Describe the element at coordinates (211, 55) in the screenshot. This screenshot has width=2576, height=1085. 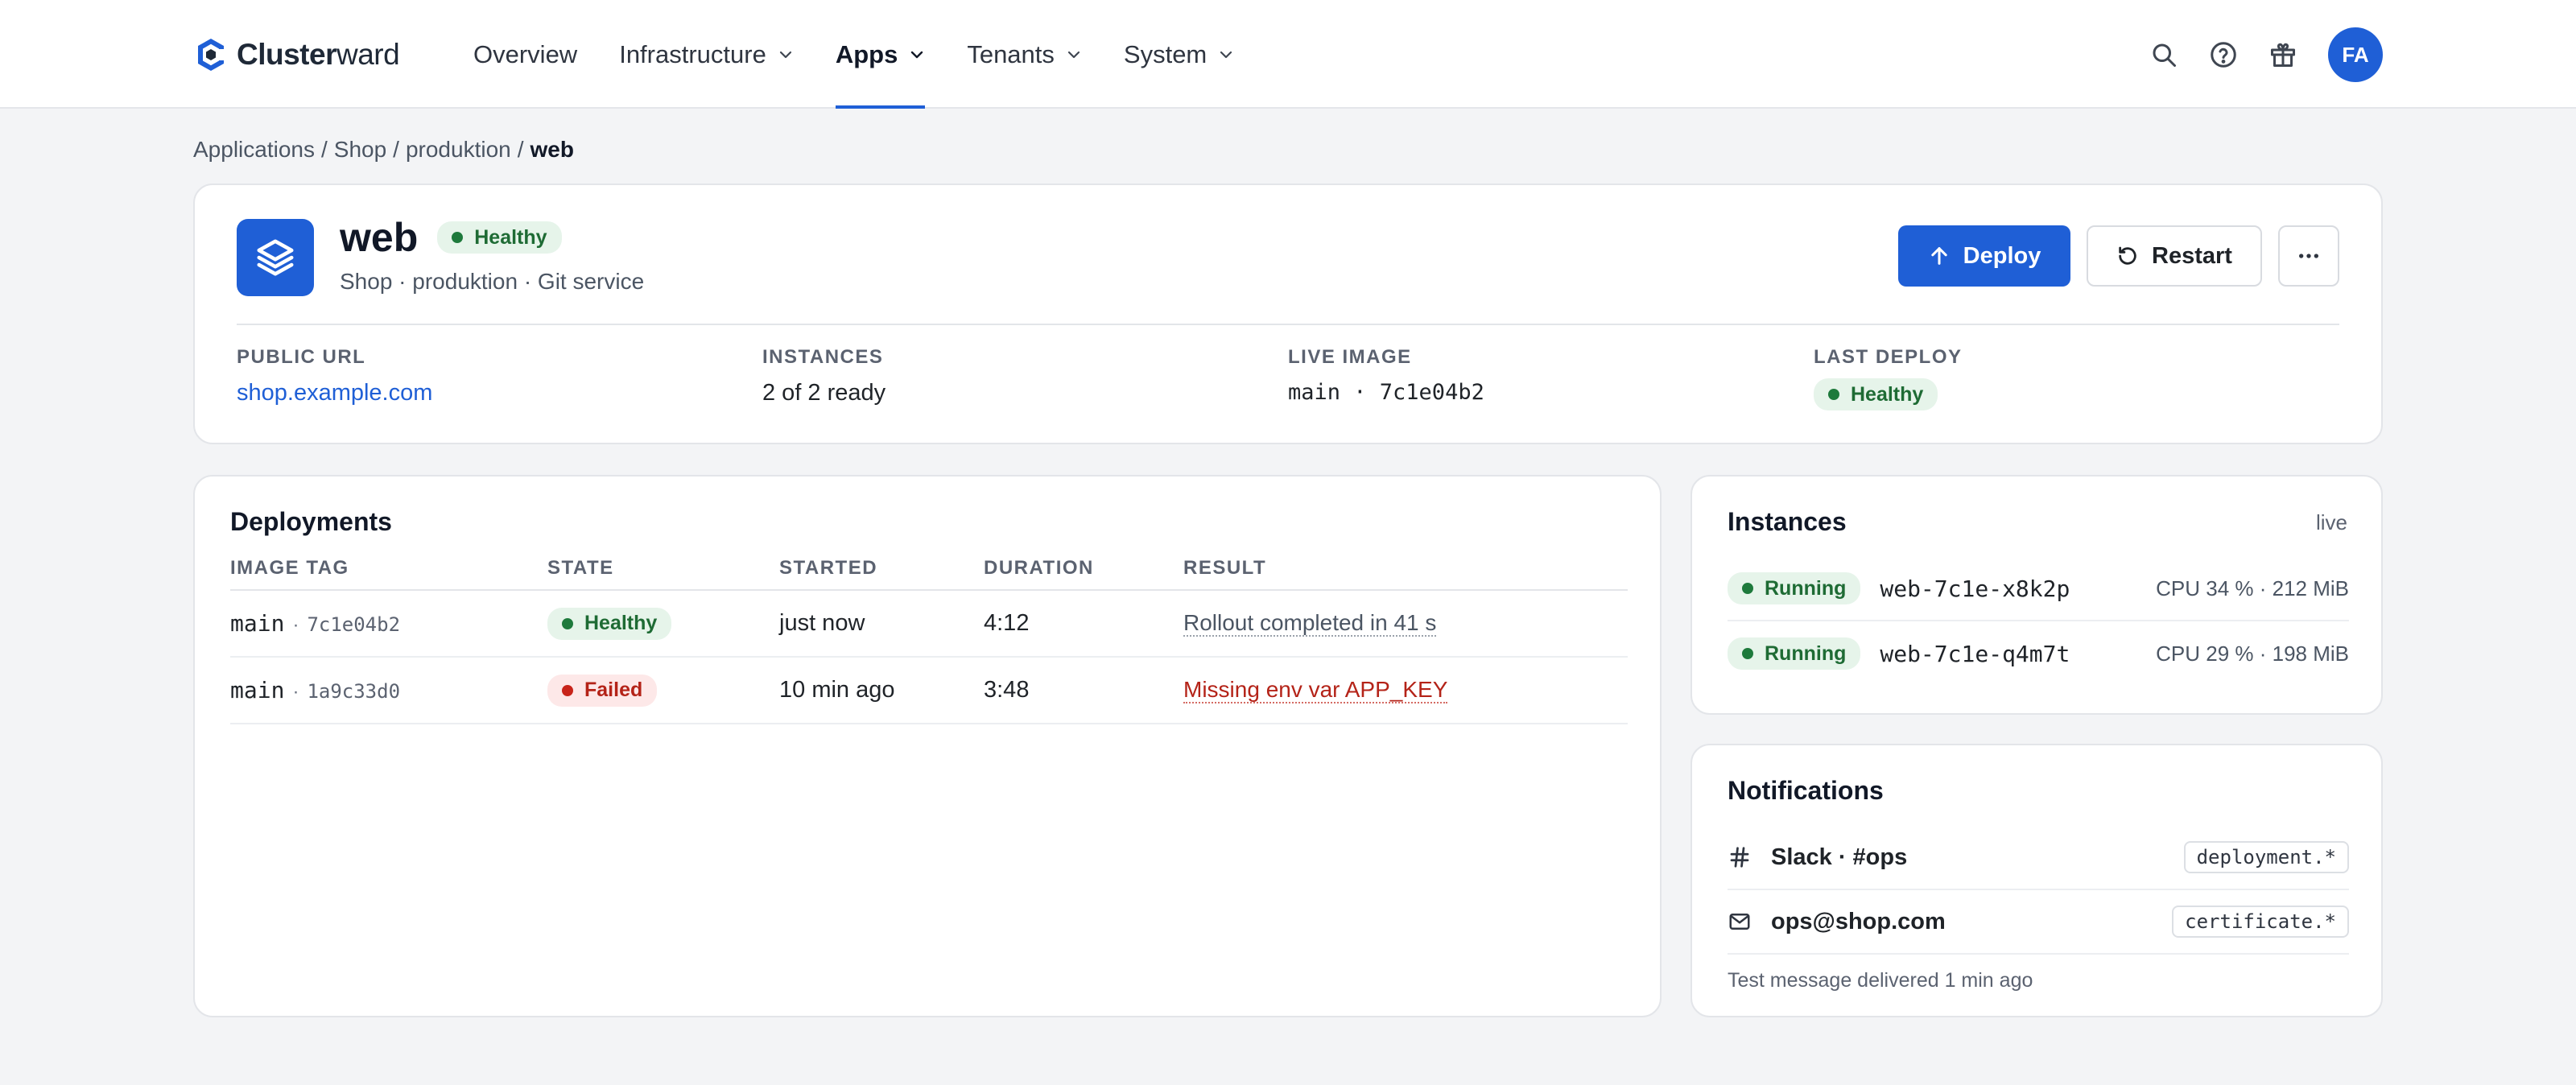
I see `clusterward-logo-icon` at that location.